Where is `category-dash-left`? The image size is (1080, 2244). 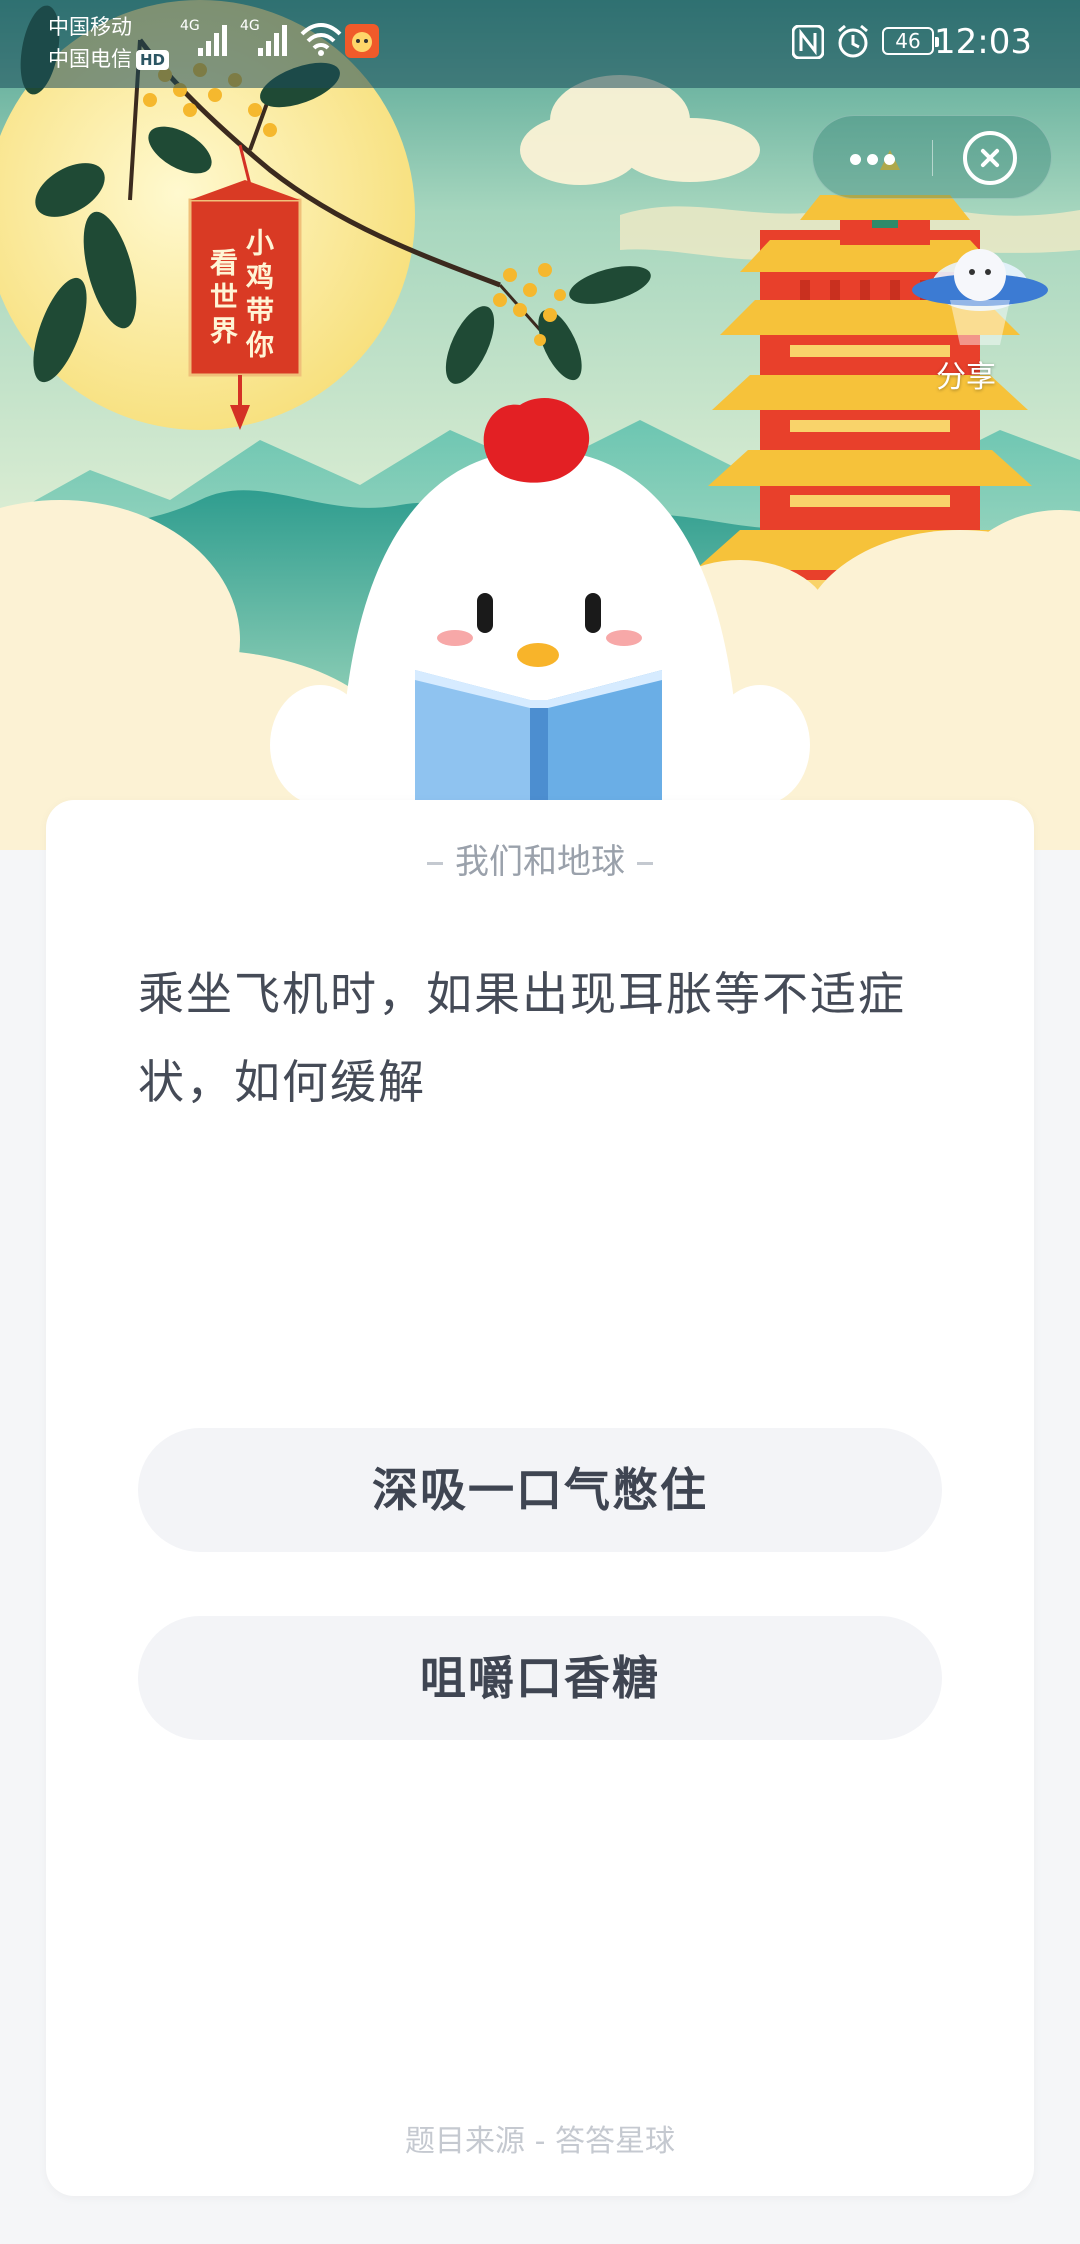 category-dash-left is located at coordinates (435, 863).